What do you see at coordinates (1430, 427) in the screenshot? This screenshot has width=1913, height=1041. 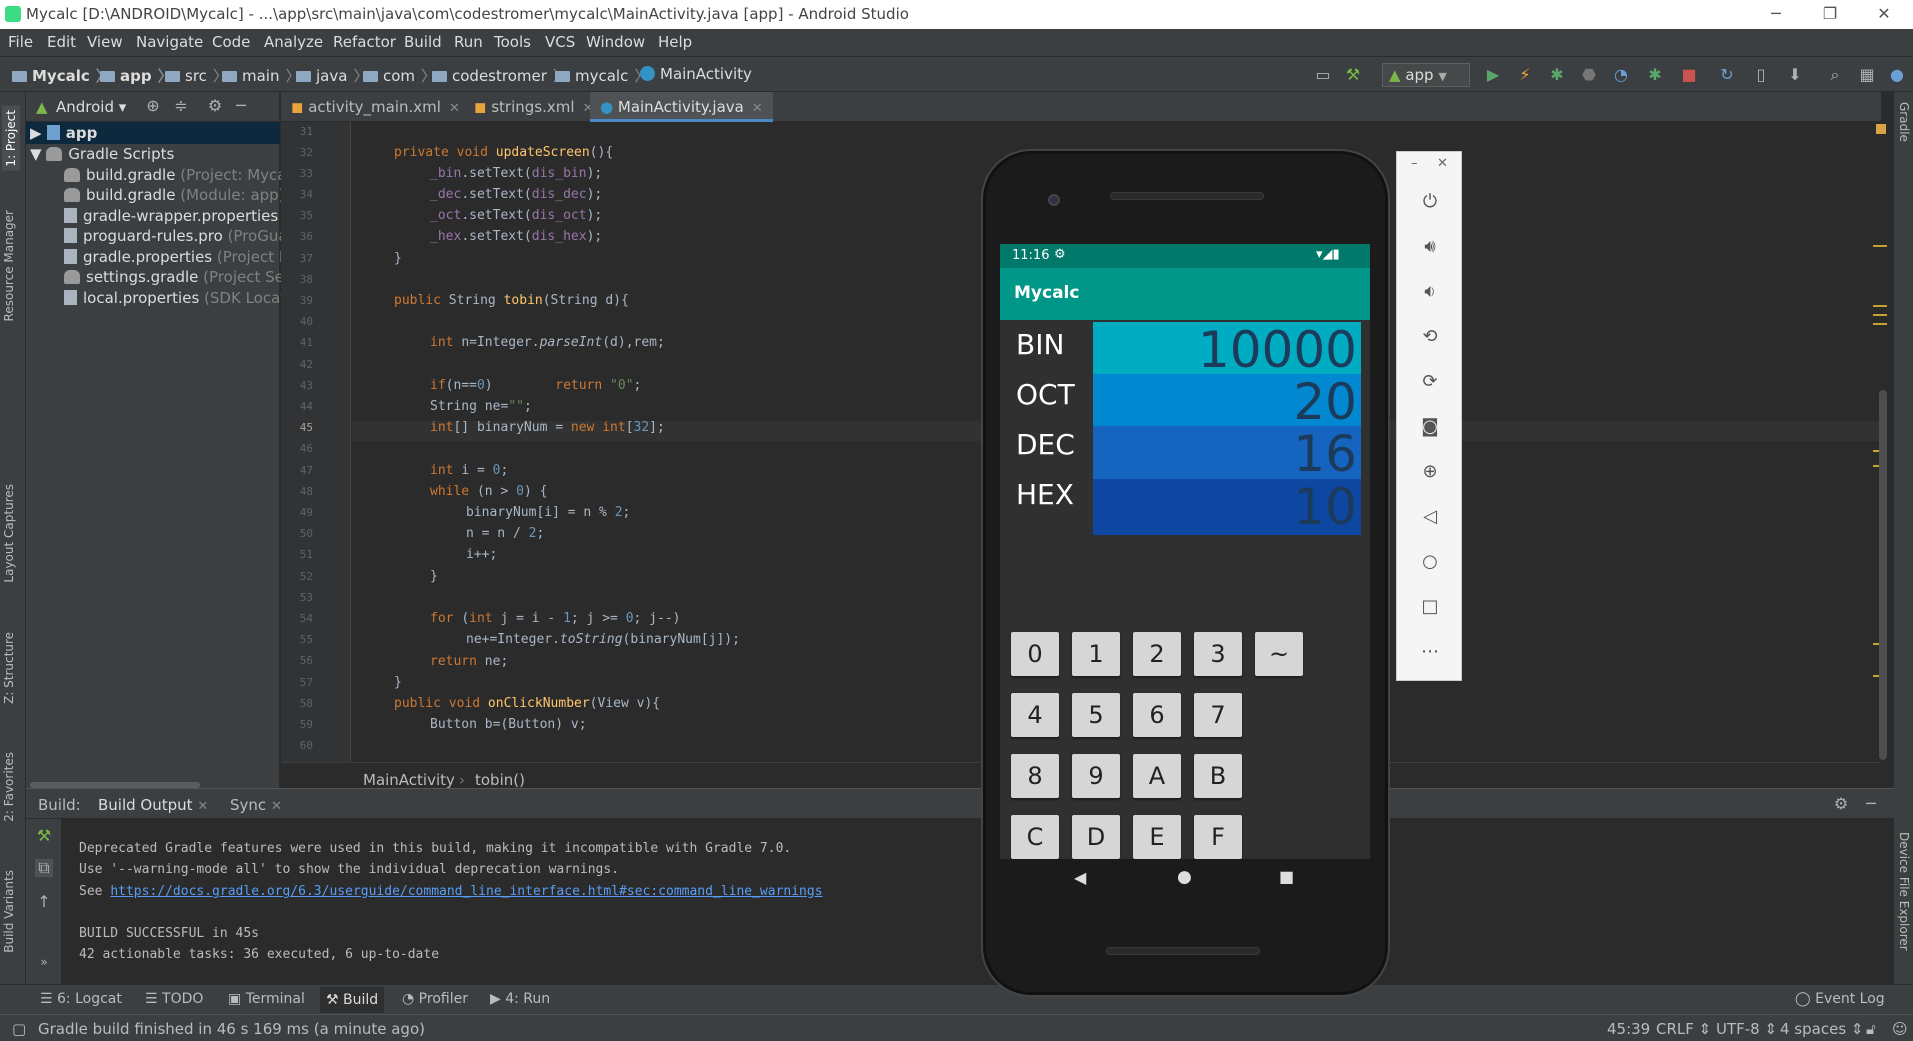 I see `camera-icon: ◙` at bounding box center [1430, 427].